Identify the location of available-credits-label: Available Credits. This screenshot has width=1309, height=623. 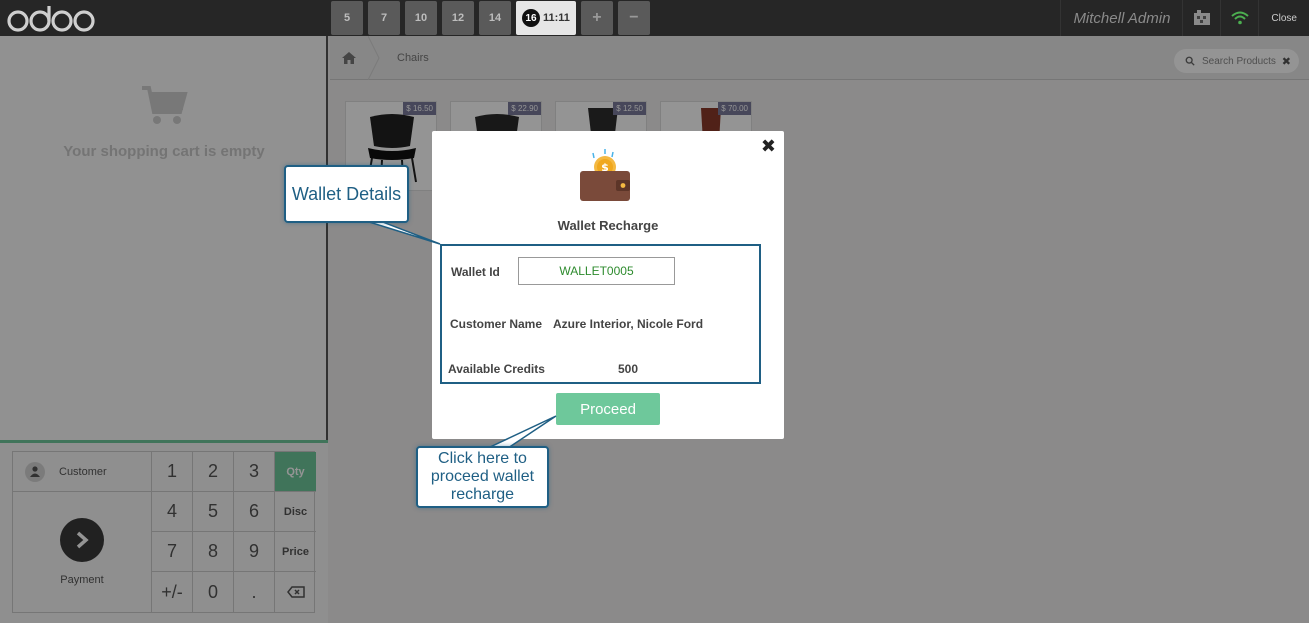
(496, 369).